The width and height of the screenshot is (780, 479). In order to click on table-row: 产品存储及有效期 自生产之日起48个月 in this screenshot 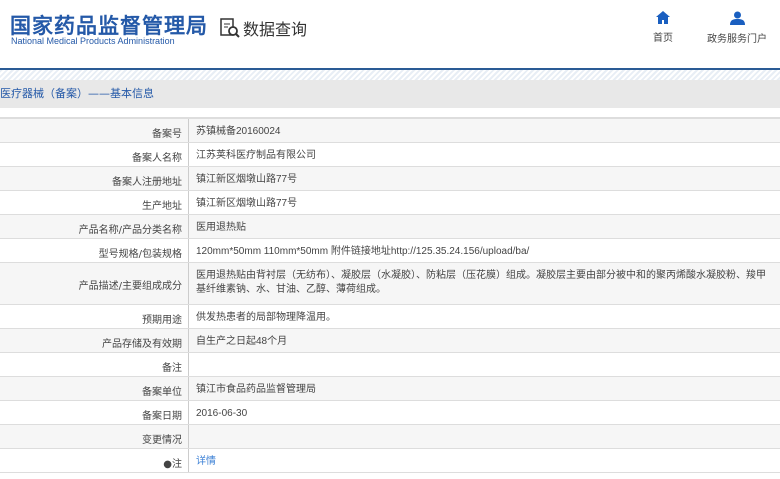, I will do `click(390, 341)`.